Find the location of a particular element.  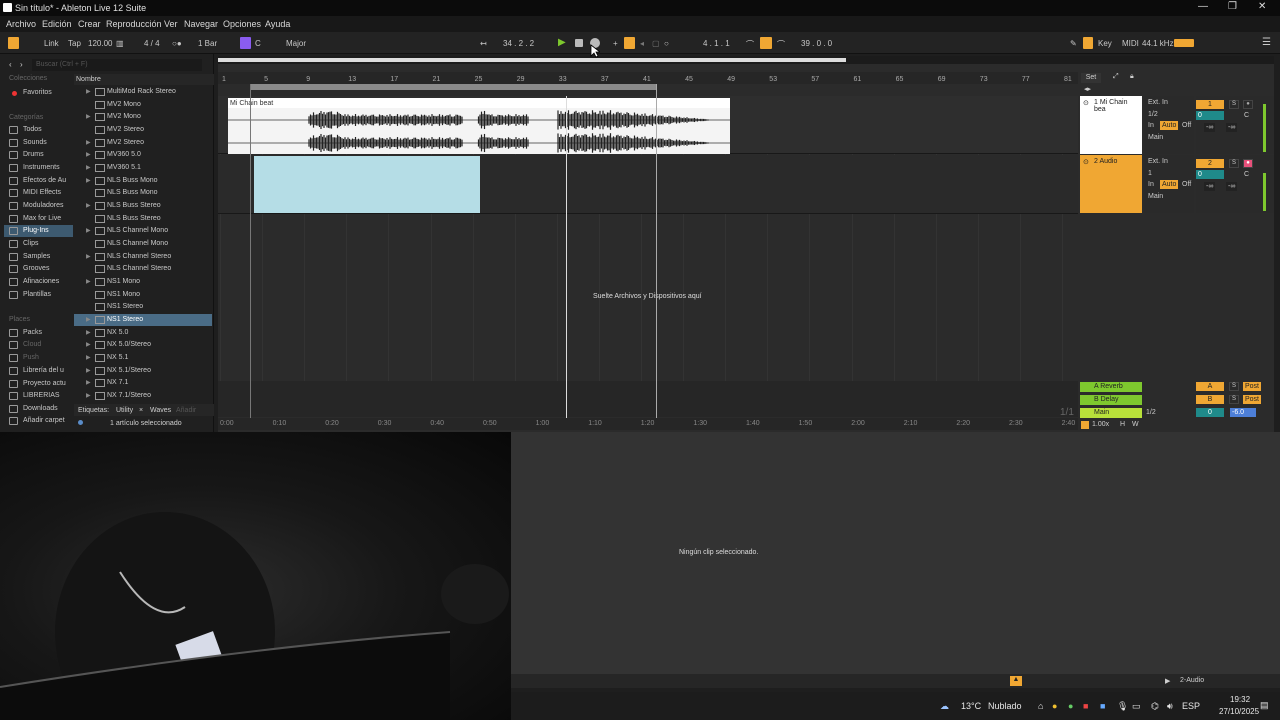

overview-selection is located at coordinates (532, 60).